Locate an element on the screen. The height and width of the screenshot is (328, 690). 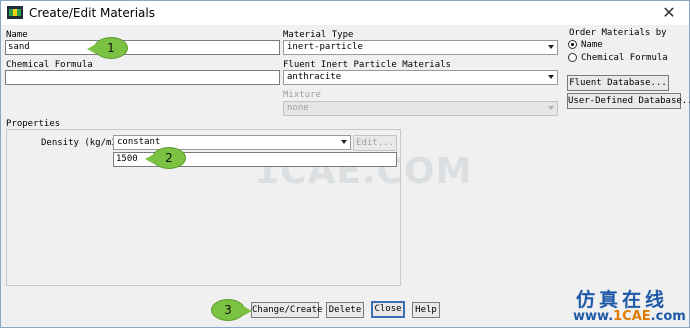
order-by-name-label: Name is located at coordinates (592, 45).